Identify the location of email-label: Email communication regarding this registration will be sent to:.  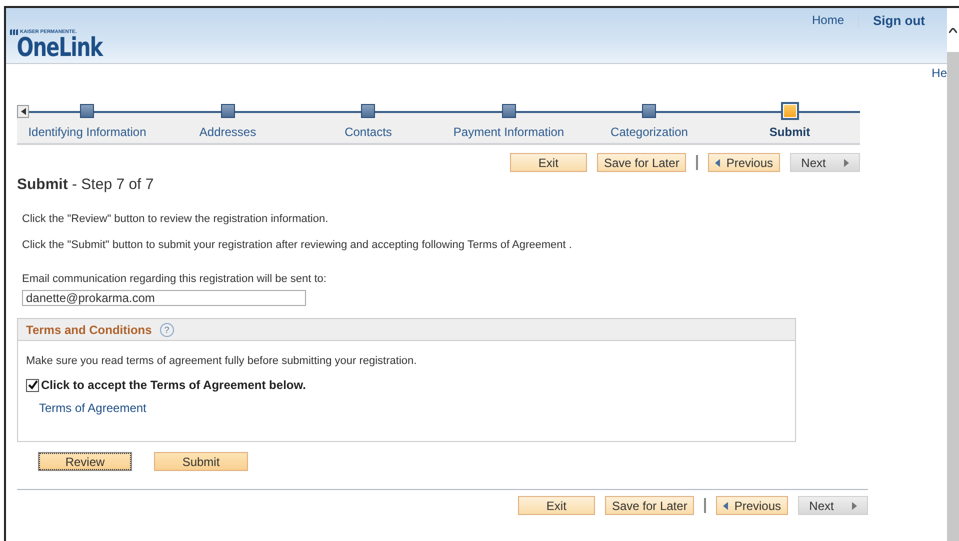
(175, 279).